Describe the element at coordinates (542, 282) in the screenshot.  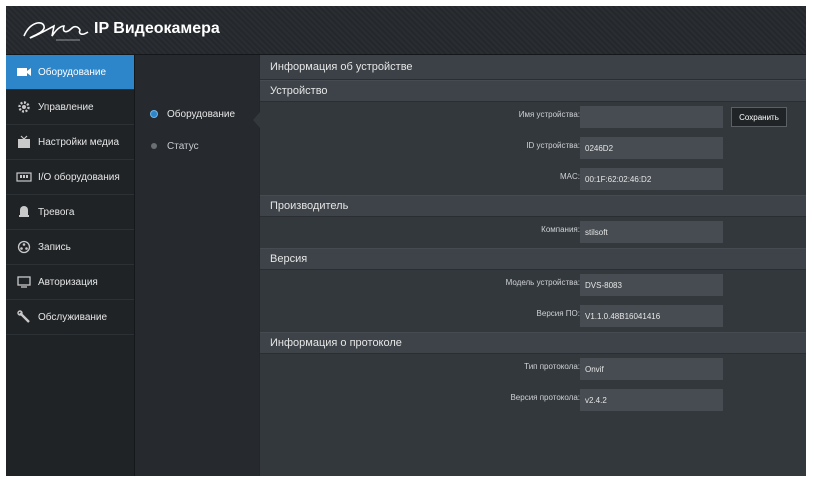
I see `model-label: Модель устройства:` at that location.